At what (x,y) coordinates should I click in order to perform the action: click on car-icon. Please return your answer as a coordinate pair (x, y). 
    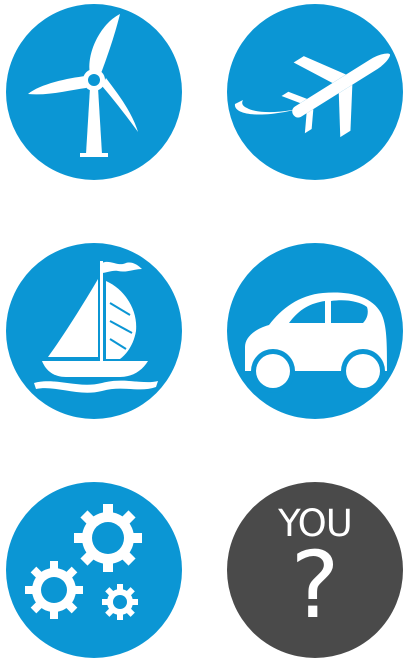
    Looking at the image, I should click on (315, 331).